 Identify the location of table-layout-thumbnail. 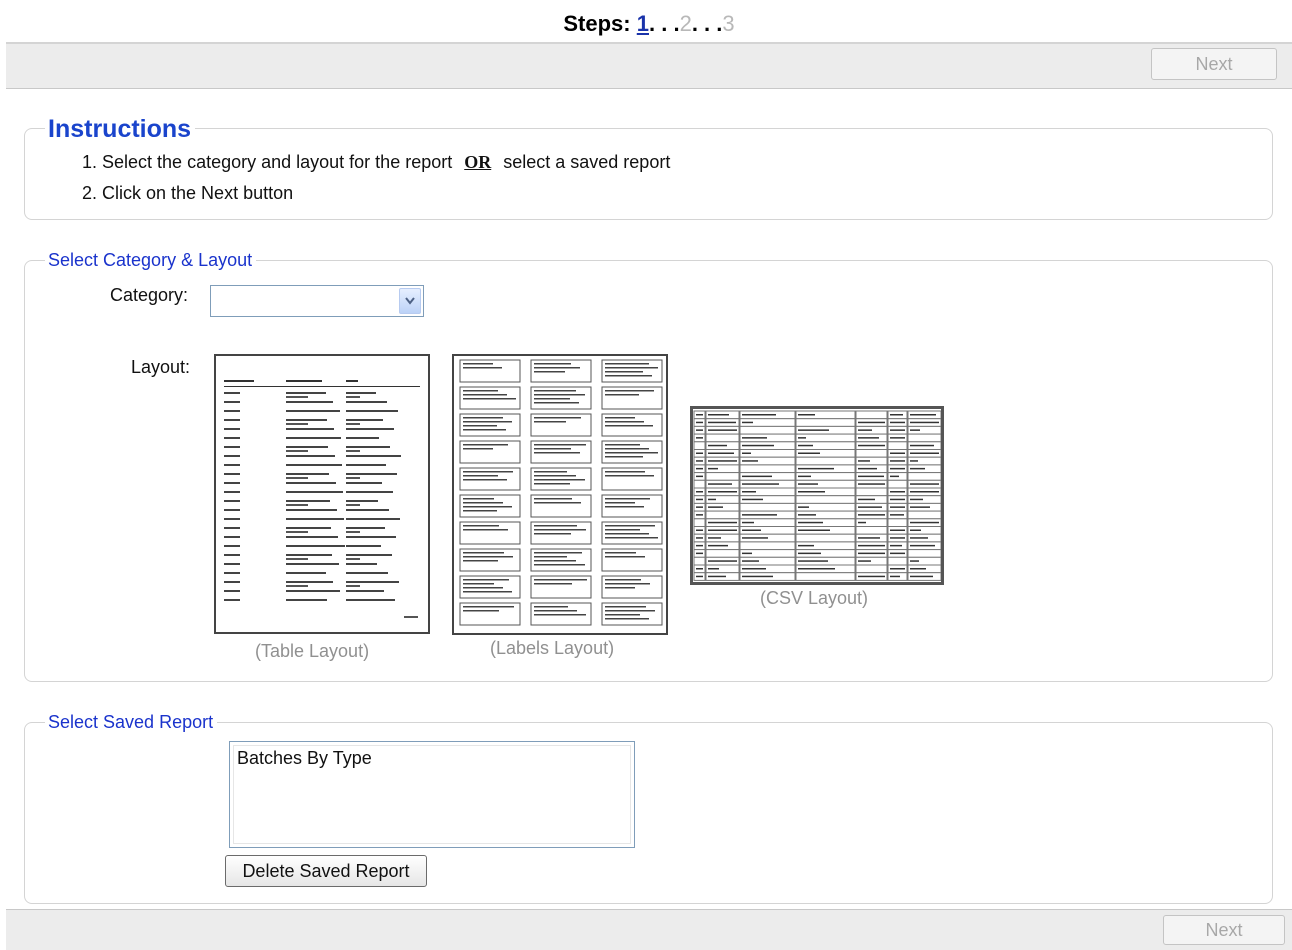
(322, 494).